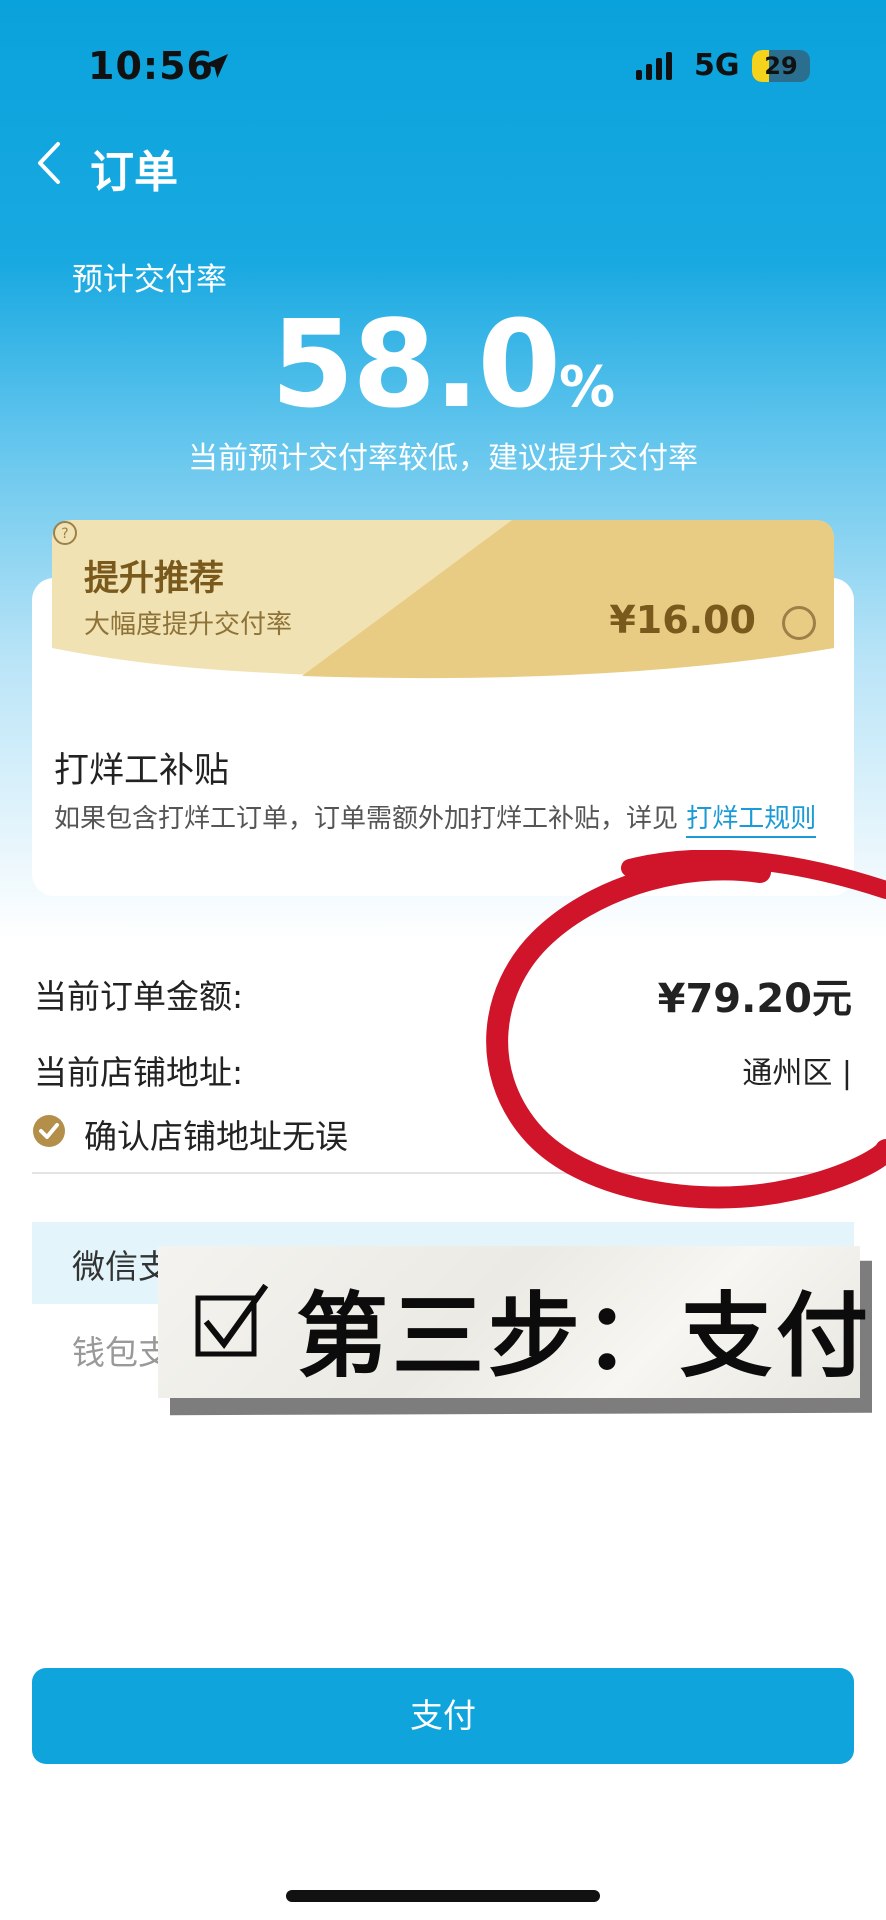 The width and height of the screenshot is (886, 1920). Describe the element at coordinates (415, 365) in the screenshot. I see `delivery-rate-number: 58.0` at that location.